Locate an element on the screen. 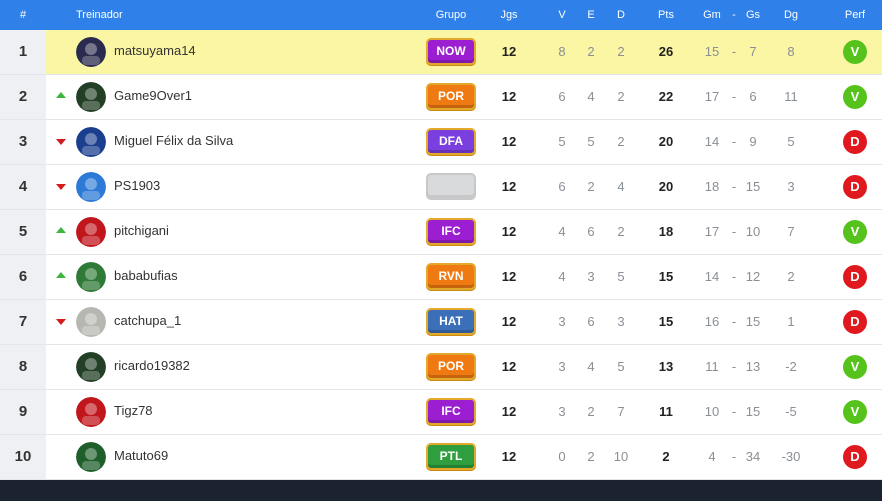 This screenshot has width=882, height=501. table-row: 7 catchupa_1 HAT 12 3 6 3 15 16 - 15 1 D is located at coordinates (441, 322).